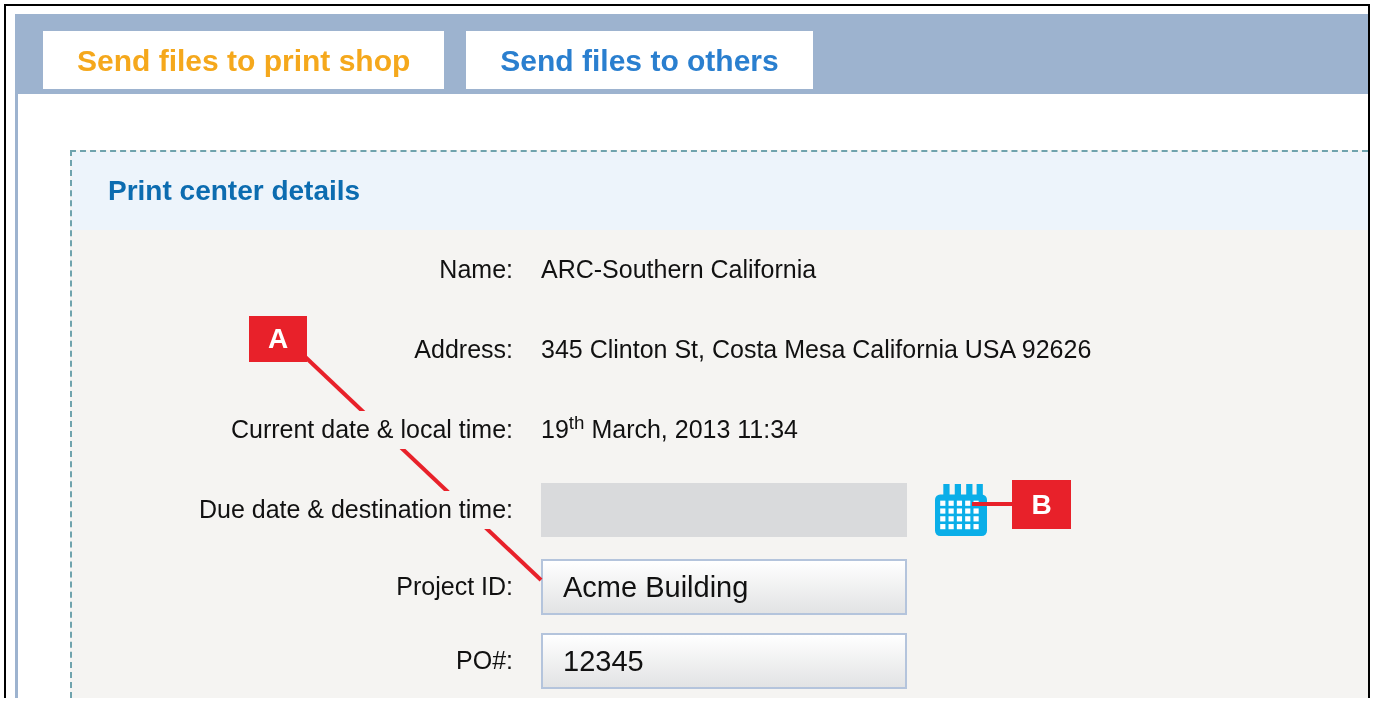 This screenshot has height=702, width=1374. Describe the element at coordinates (724, 661) in the screenshot. I see `input-field: 12345` at that location.